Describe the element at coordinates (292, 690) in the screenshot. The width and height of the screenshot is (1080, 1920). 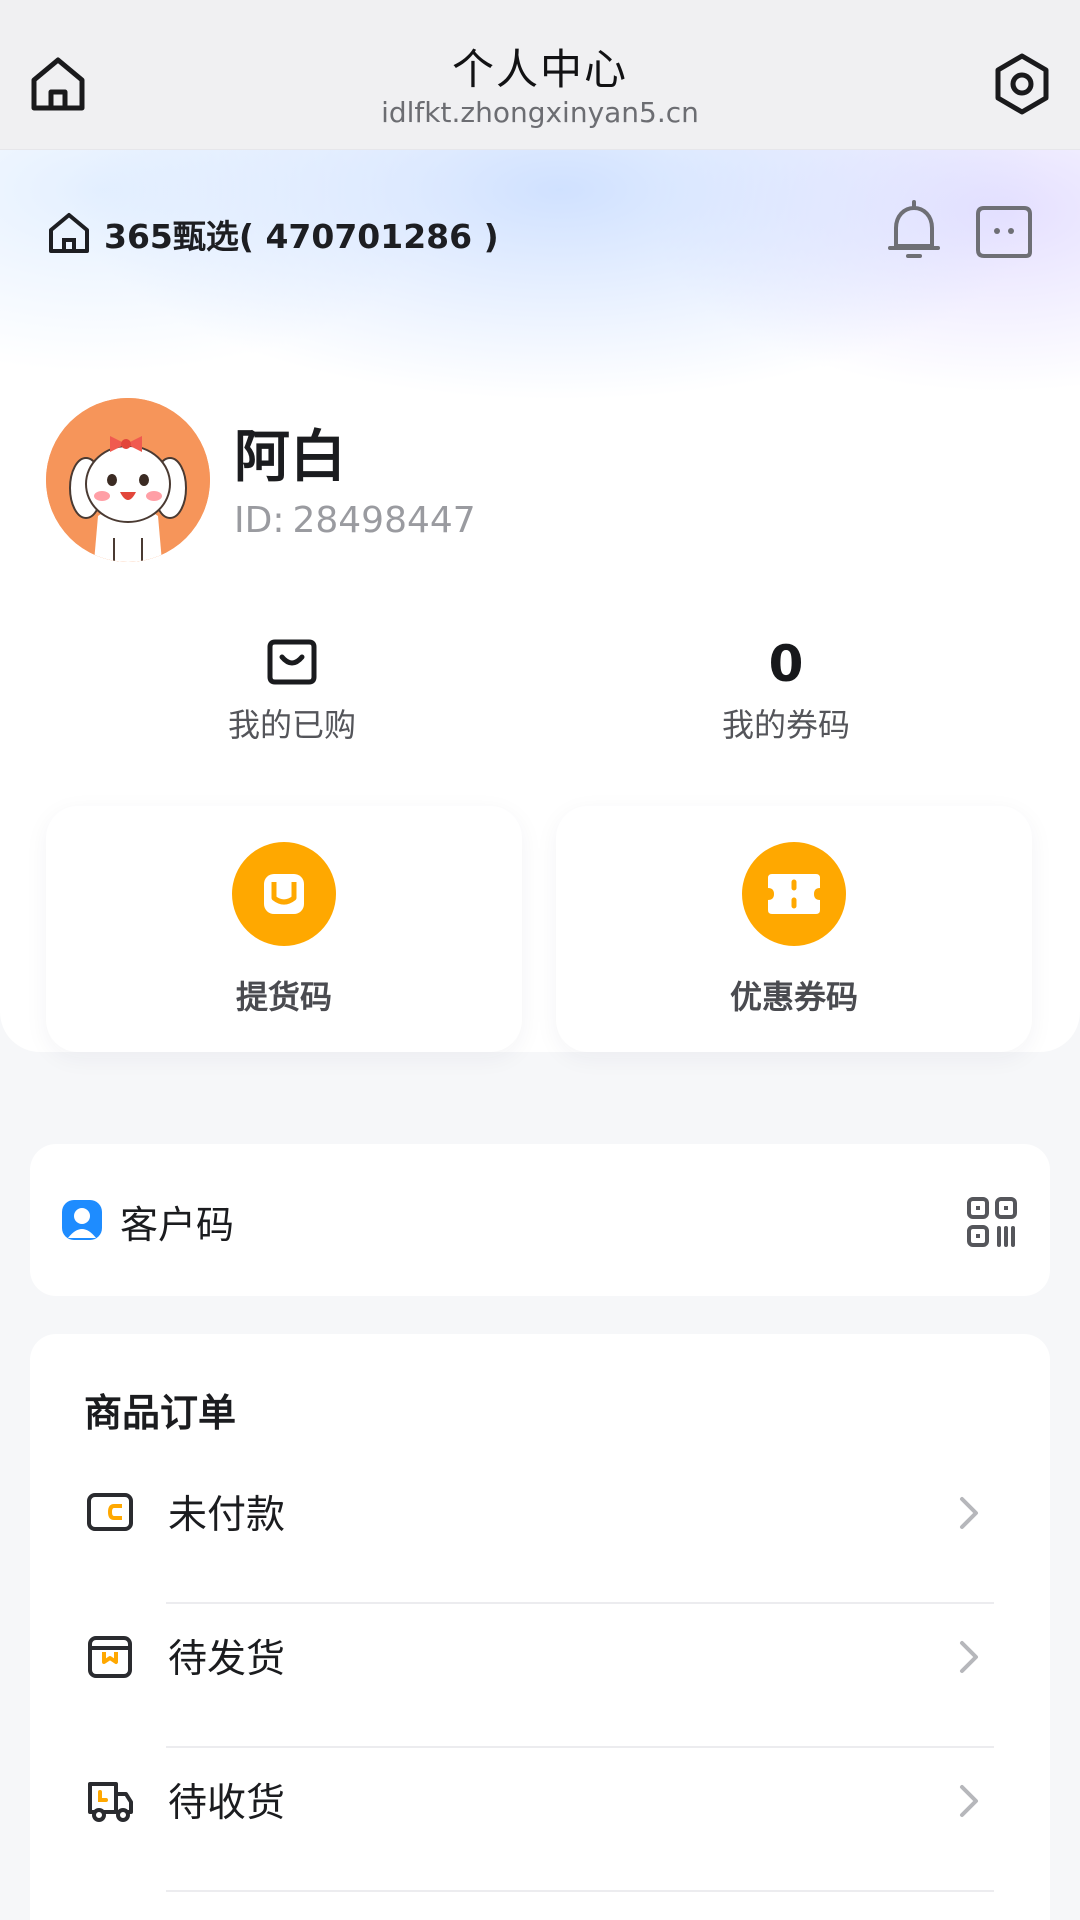
I see `my-purchases-stat: 我的已购` at that location.